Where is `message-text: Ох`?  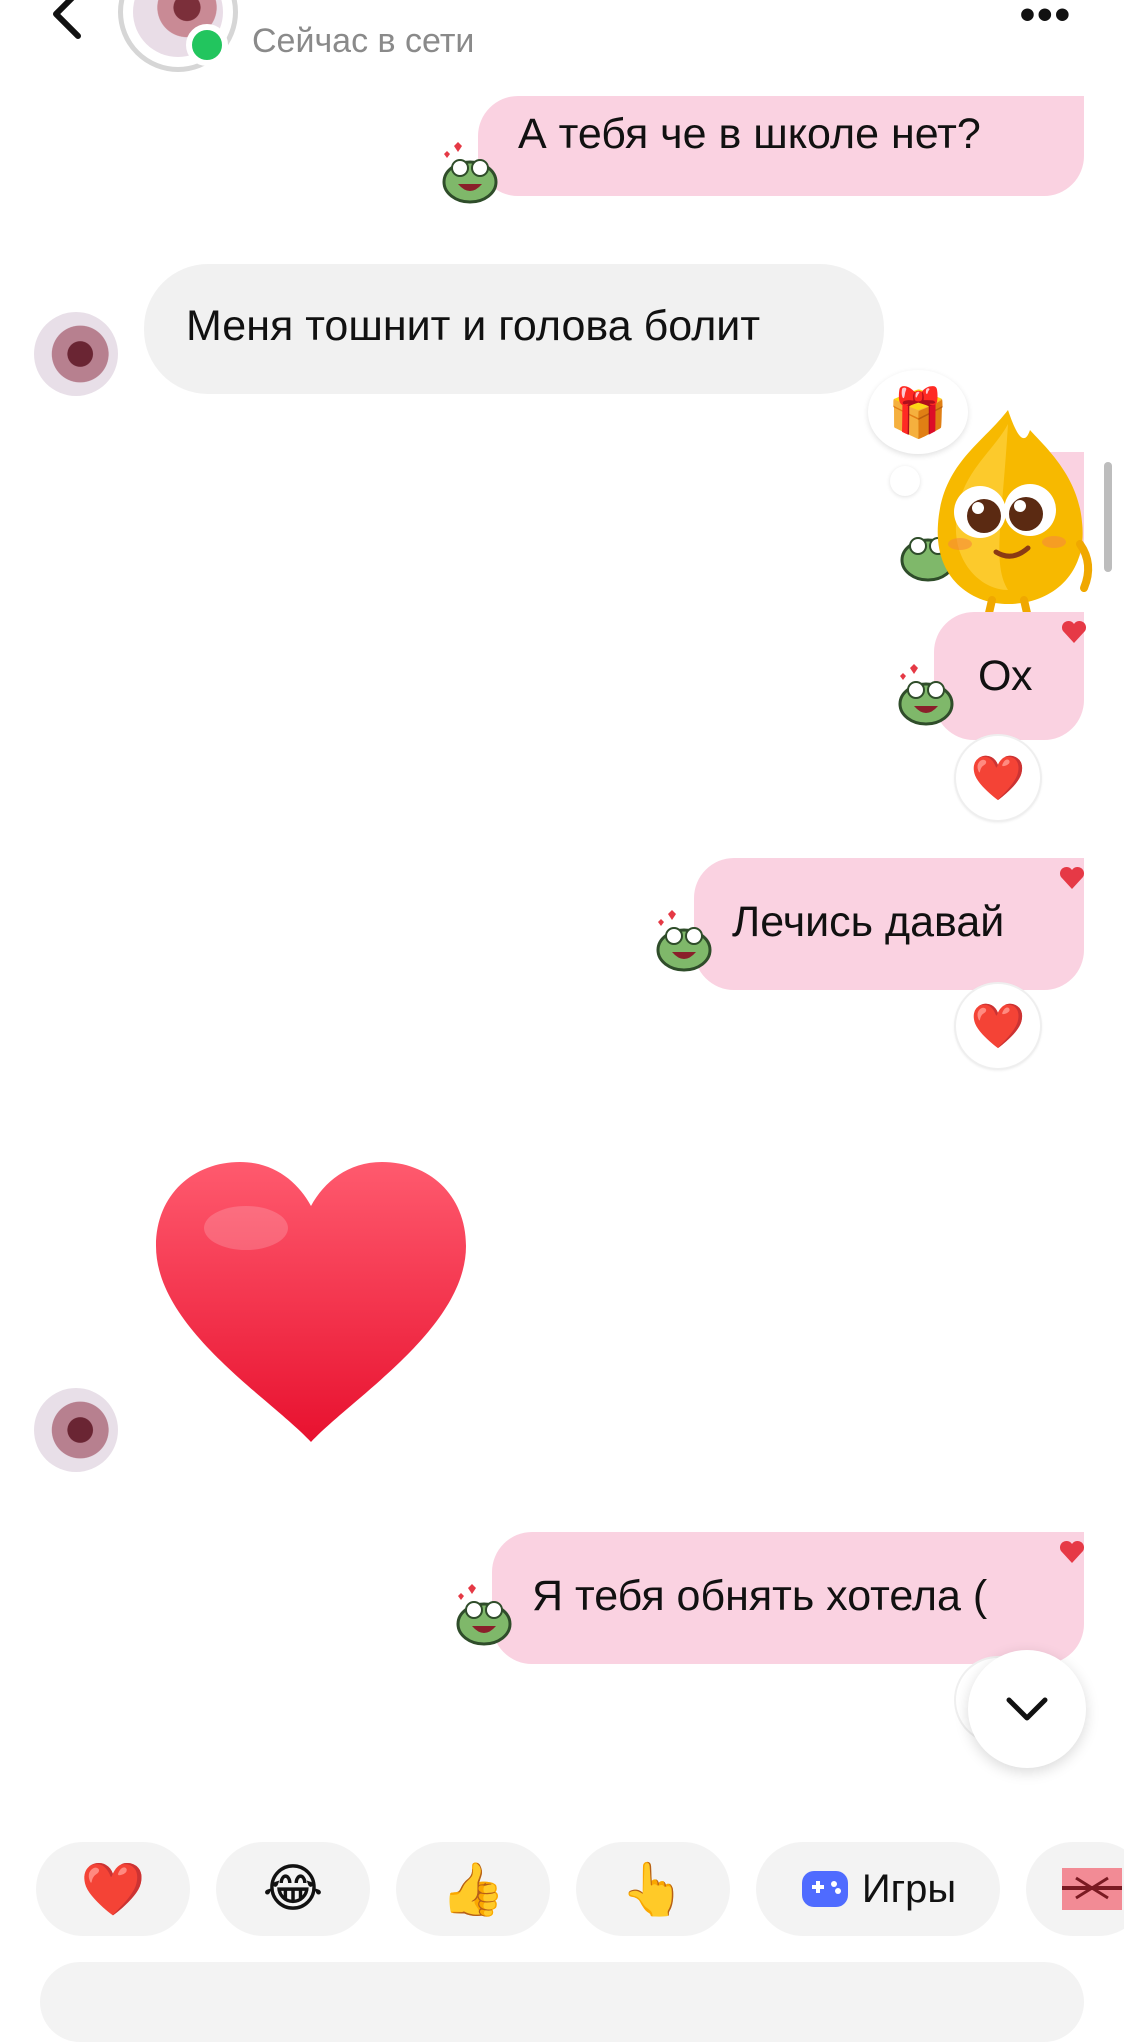
message-text: Ох is located at coordinates (1005, 676).